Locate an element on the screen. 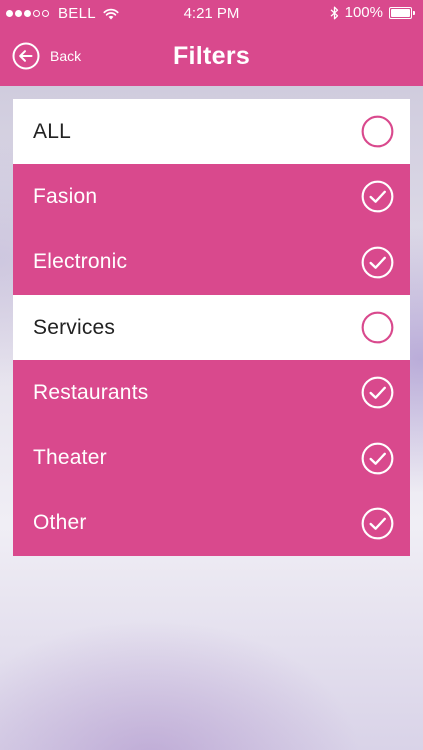 This screenshot has width=423, height=750. filter-row-other: Other is located at coordinates (211, 523).